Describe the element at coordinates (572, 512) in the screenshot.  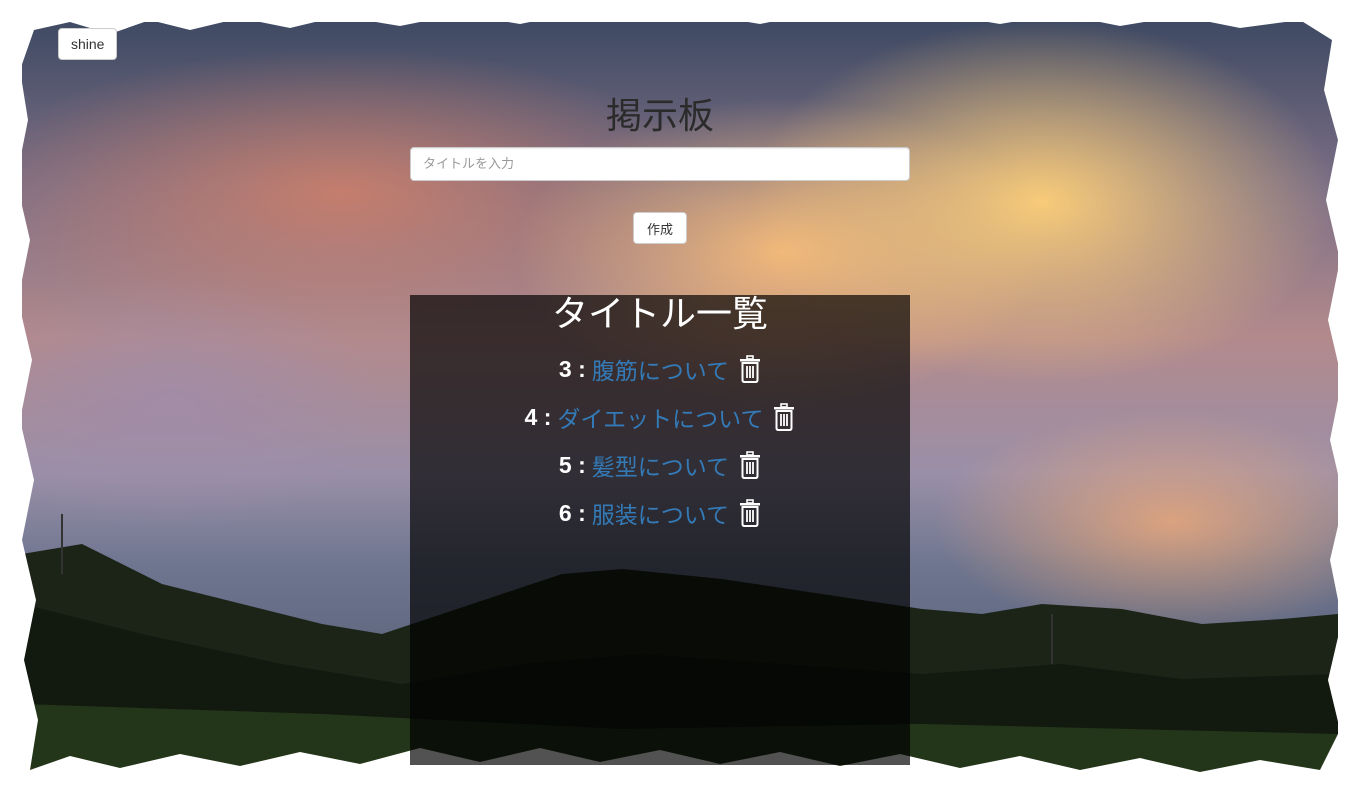
I see `topic-id: 6 :` at that location.